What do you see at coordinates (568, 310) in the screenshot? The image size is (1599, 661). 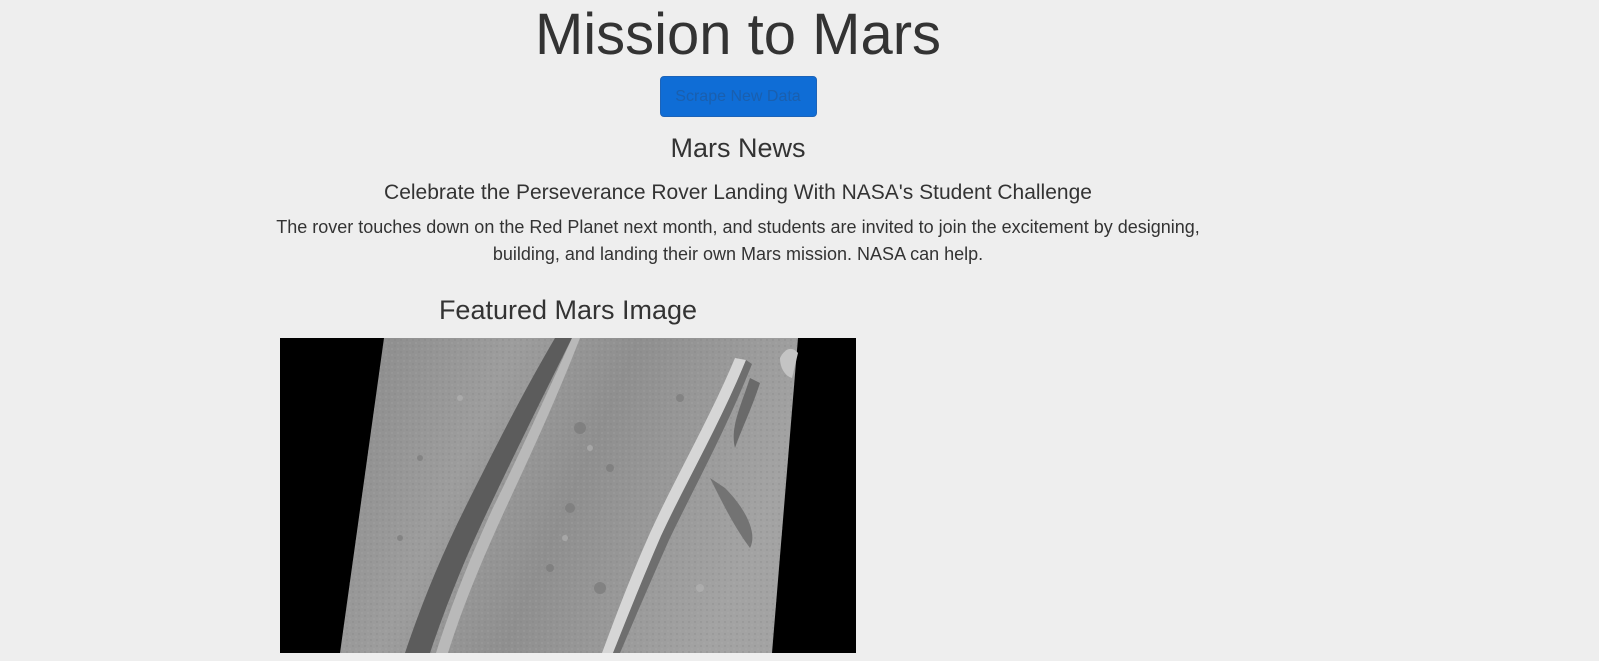 I see `featured-image-heading: Featured Mars Image` at bounding box center [568, 310].